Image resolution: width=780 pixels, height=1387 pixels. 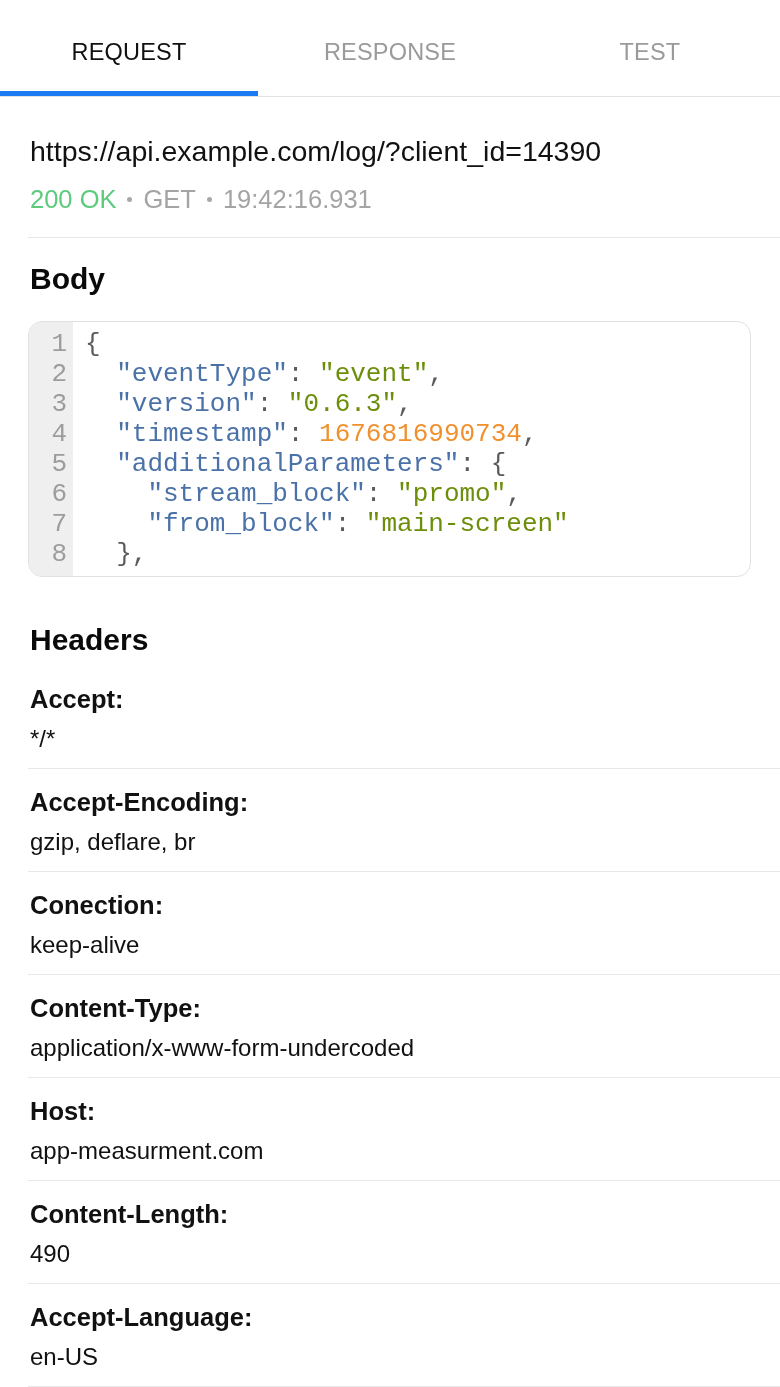 What do you see at coordinates (334, 494) in the screenshot?
I see `code-line: "stream_block": "promo",` at bounding box center [334, 494].